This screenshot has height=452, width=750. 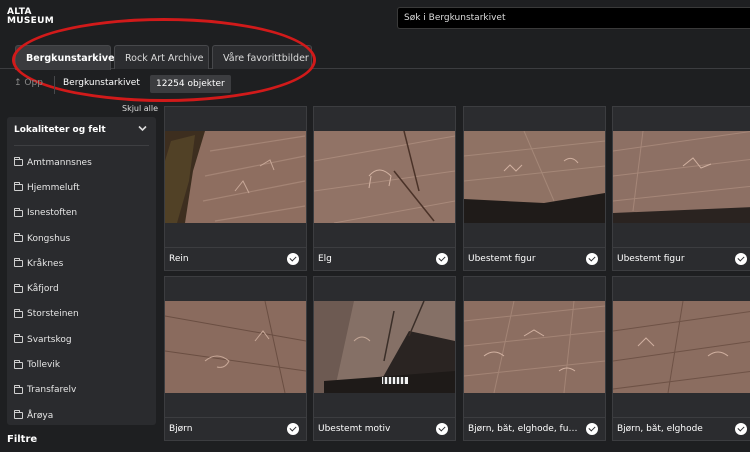 What do you see at coordinates (84, 390) in the screenshot?
I see `sidebar-item-transfarelv: Transfarelv` at bounding box center [84, 390].